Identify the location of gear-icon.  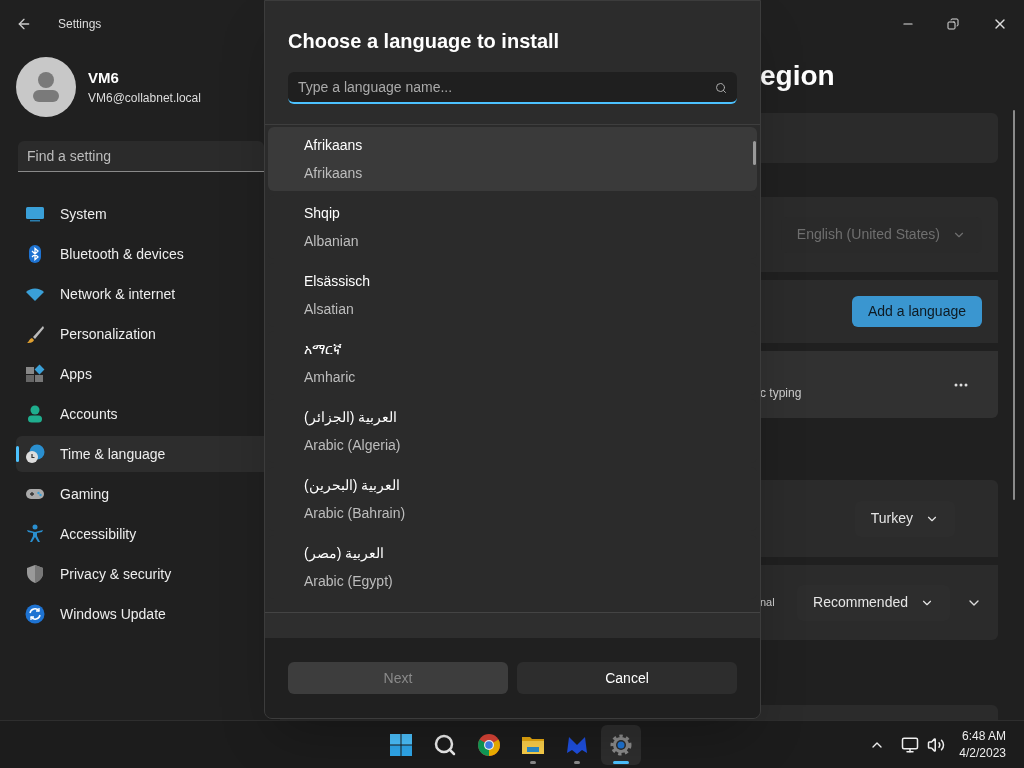
(621, 744).